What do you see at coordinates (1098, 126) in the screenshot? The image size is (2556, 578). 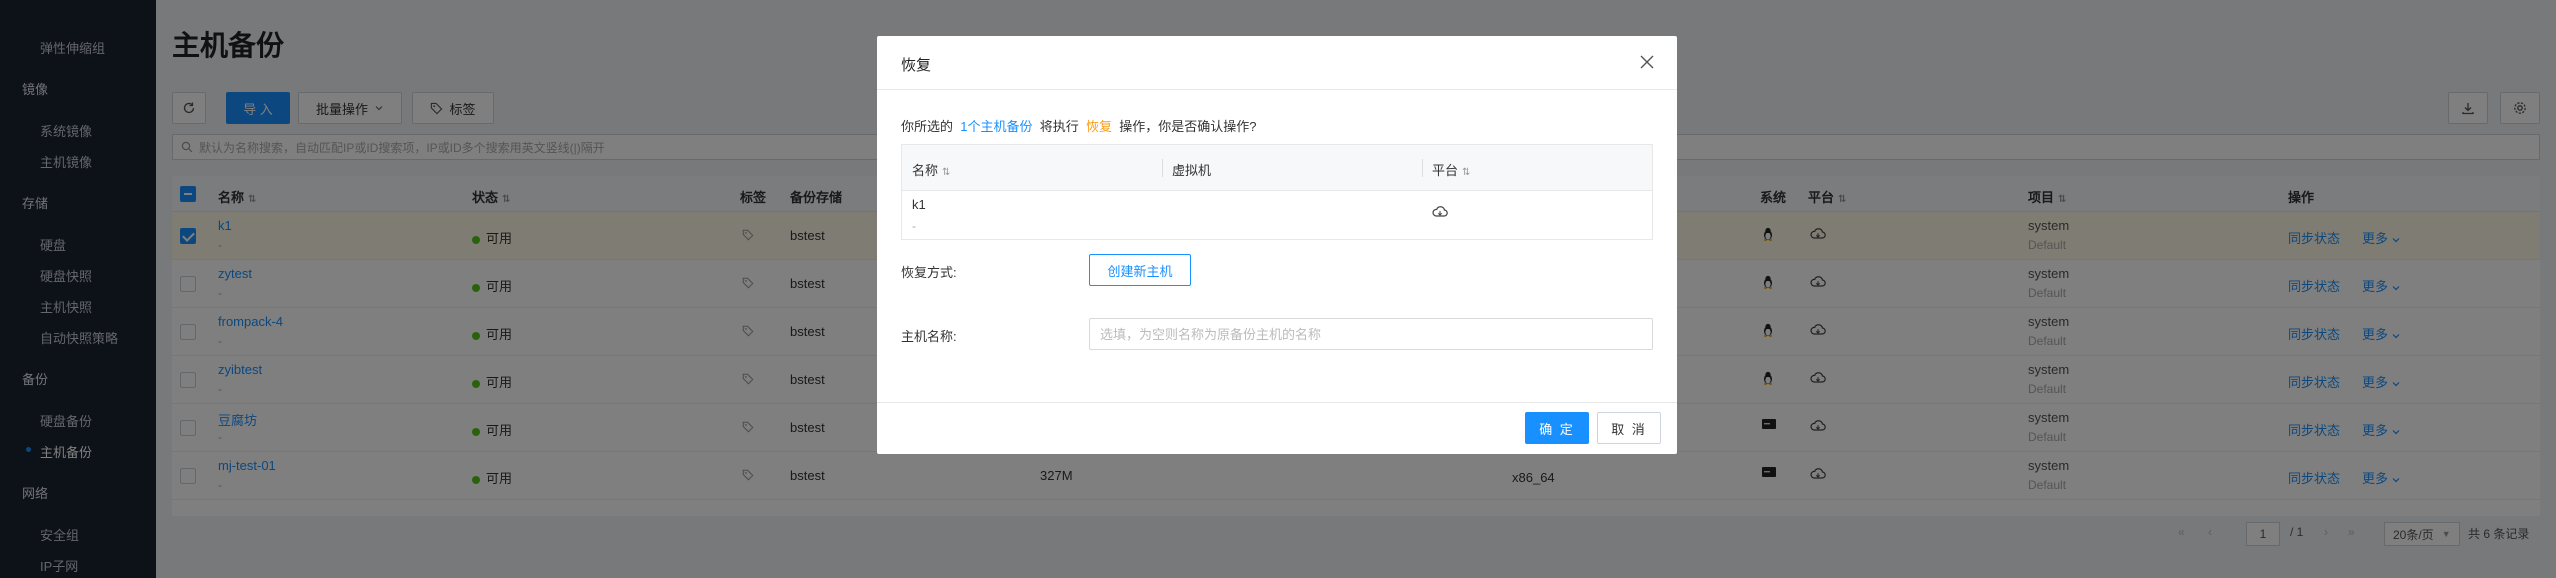 I see `confirm-action: 恢复` at bounding box center [1098, 126].